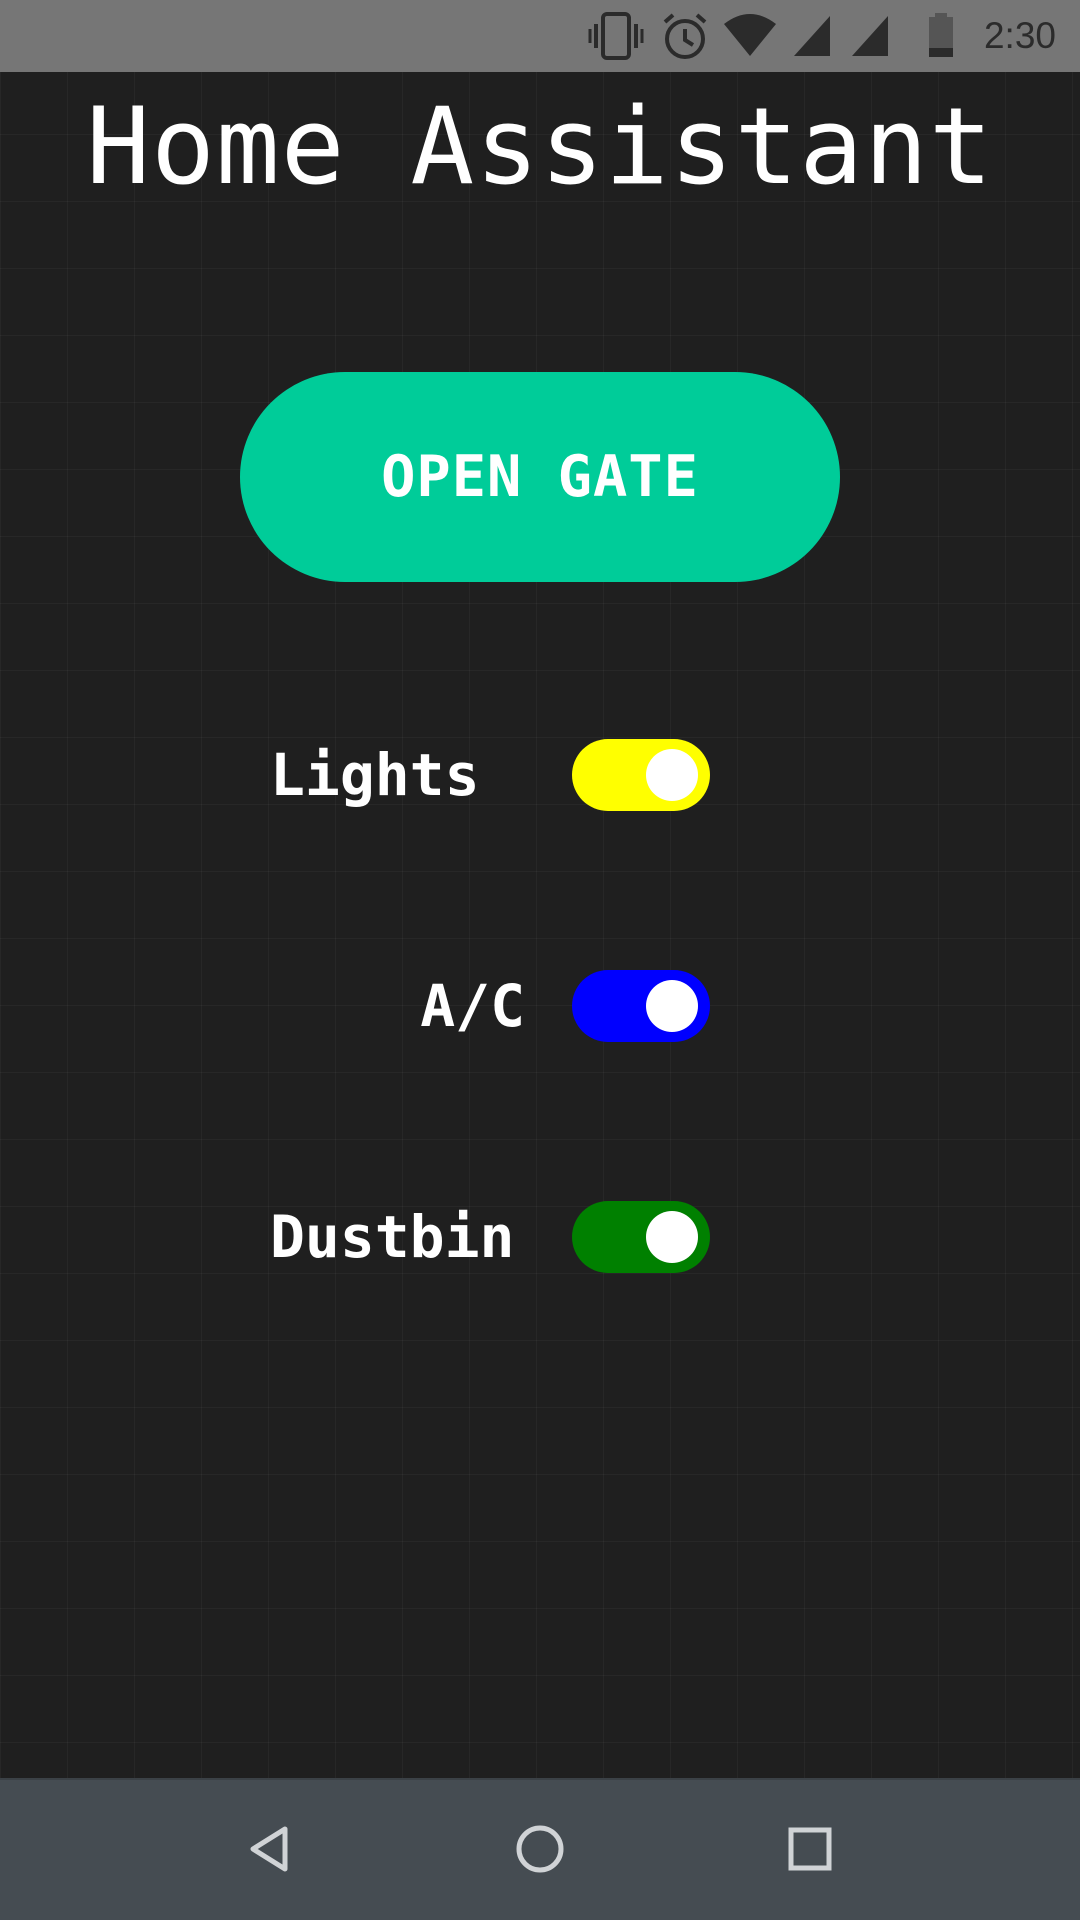 The height and width of the screenshot is (1920, 1080). I want to click on alarm-icon, so click(685, 38).